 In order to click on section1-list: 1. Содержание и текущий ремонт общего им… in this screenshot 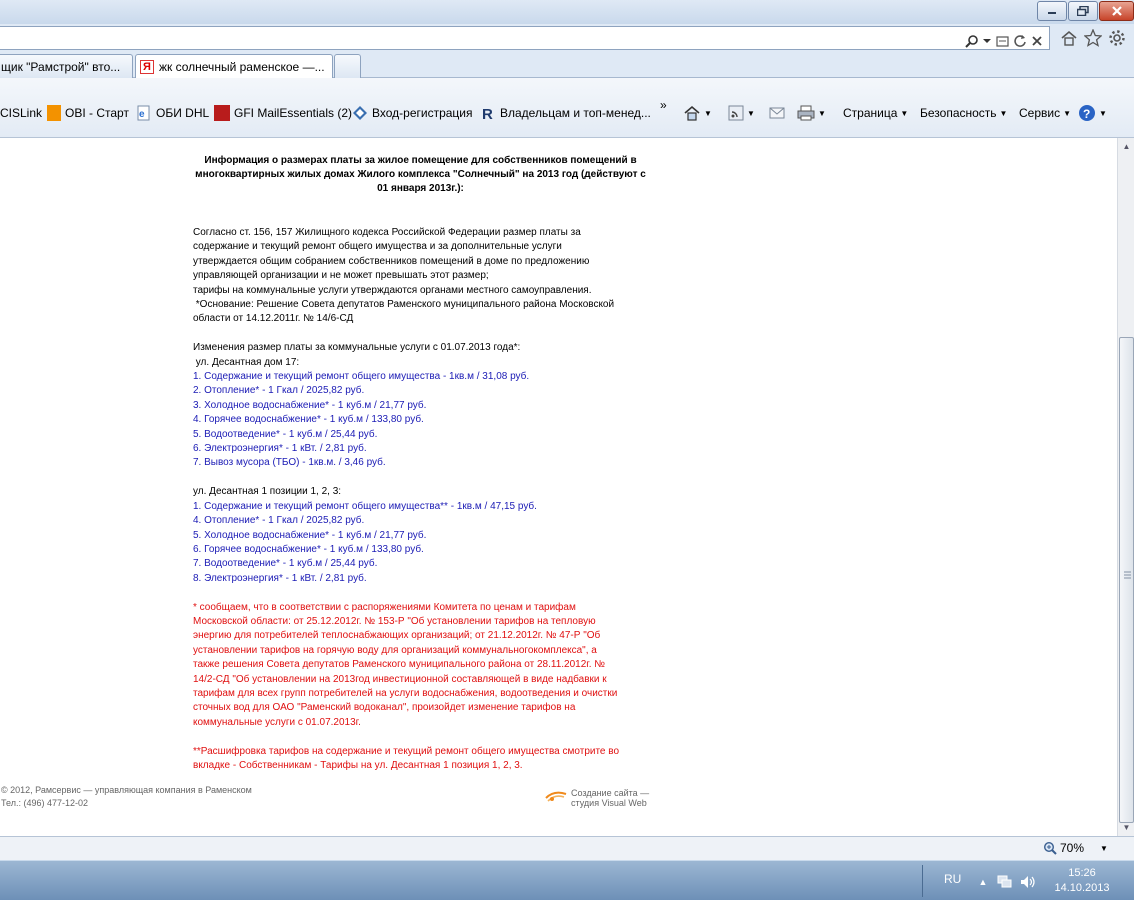, I will do `click(420, 420)`.